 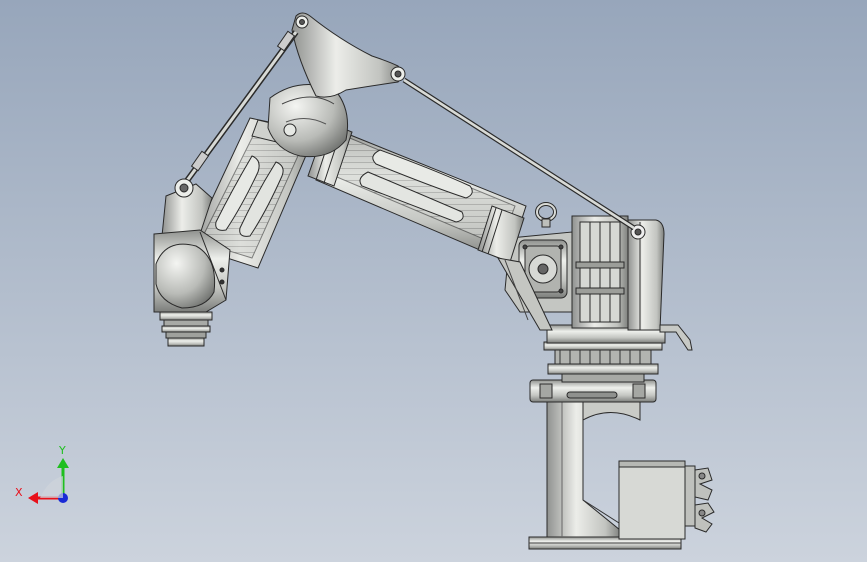 What do you see at coordinates (62, 450) in the screenshot?
I see `y-axis-label: Y` at bounding box center [62, 450].